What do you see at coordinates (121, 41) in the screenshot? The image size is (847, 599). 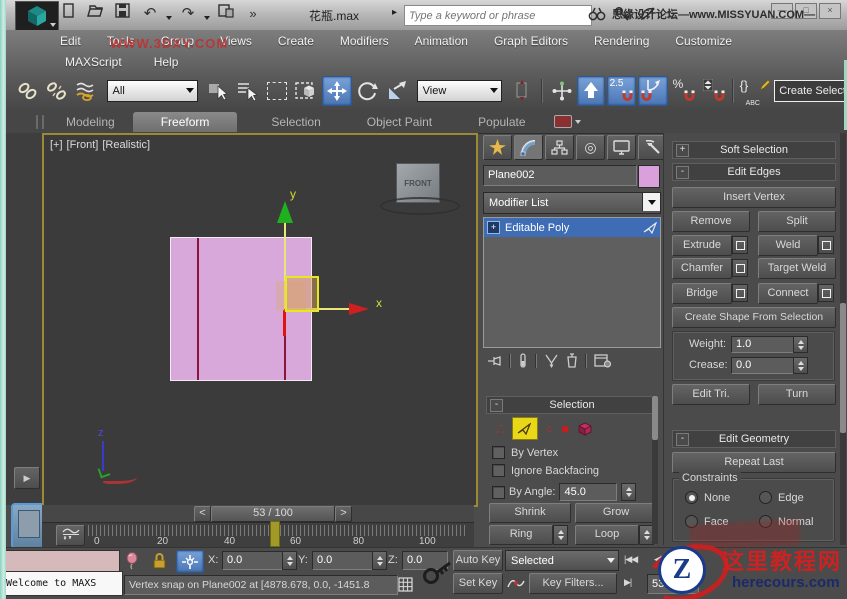 I see `menu-tools: Tools` at bounding box center [121, 41].